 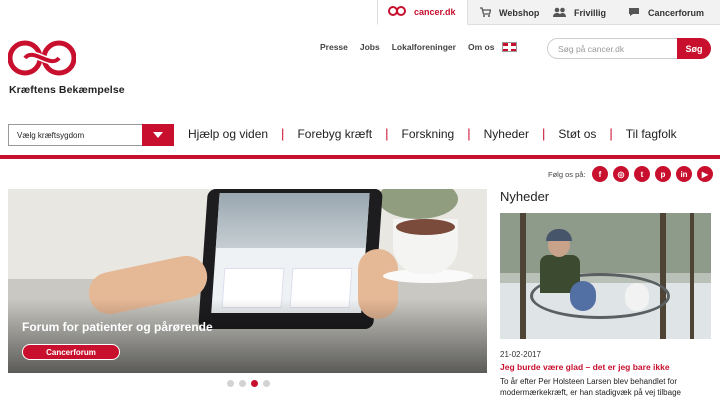 I want to click on twitter-icon: t, so click(x=642, y=174).